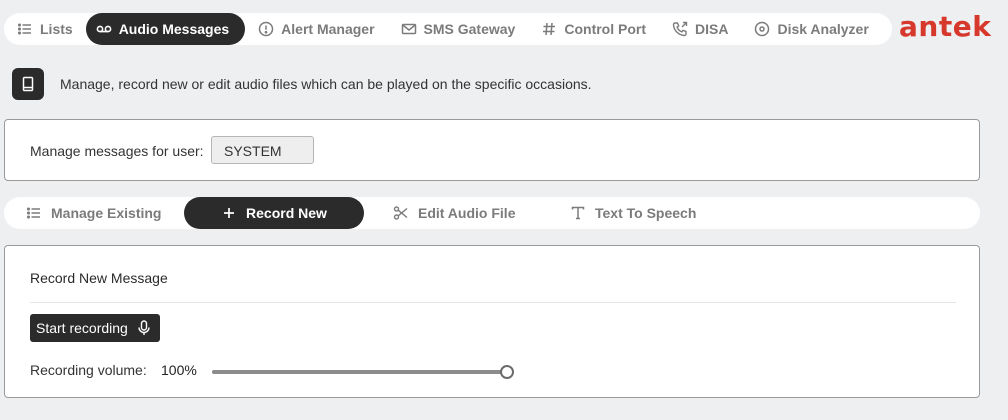 The height and width of the screenshot is (420, 1008). Describe the element at coordinates (712, 29) in the screenshot. I see `nav-item-label: DISA` at that location.